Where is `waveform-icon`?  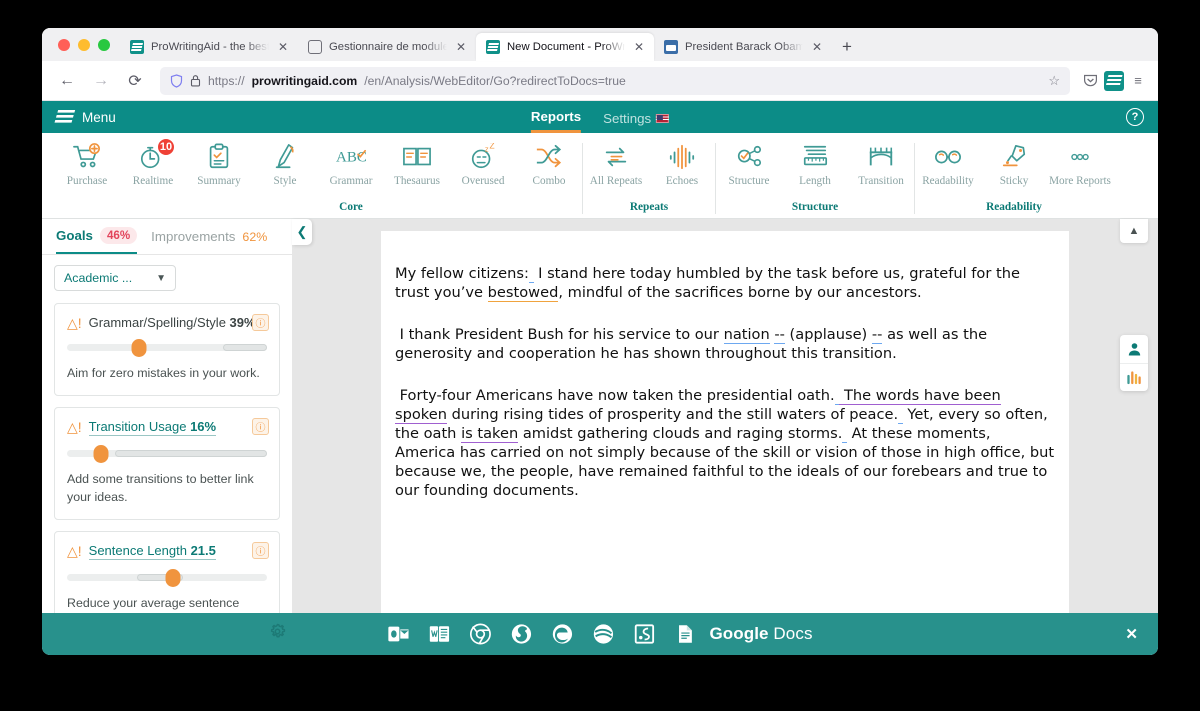 waveform-icon is located at coordinates (682, 157).